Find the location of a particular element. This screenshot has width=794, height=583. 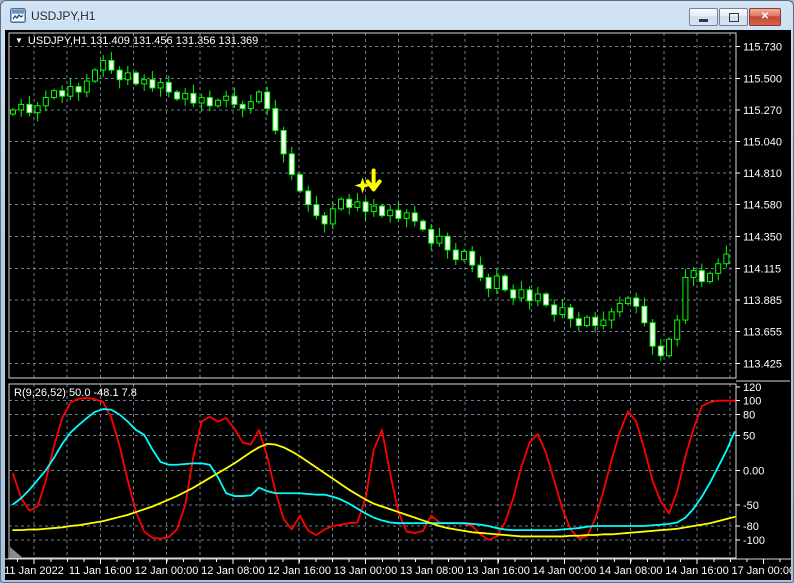

price-tick-label: 115.500 is located at coordinates (762, 79).